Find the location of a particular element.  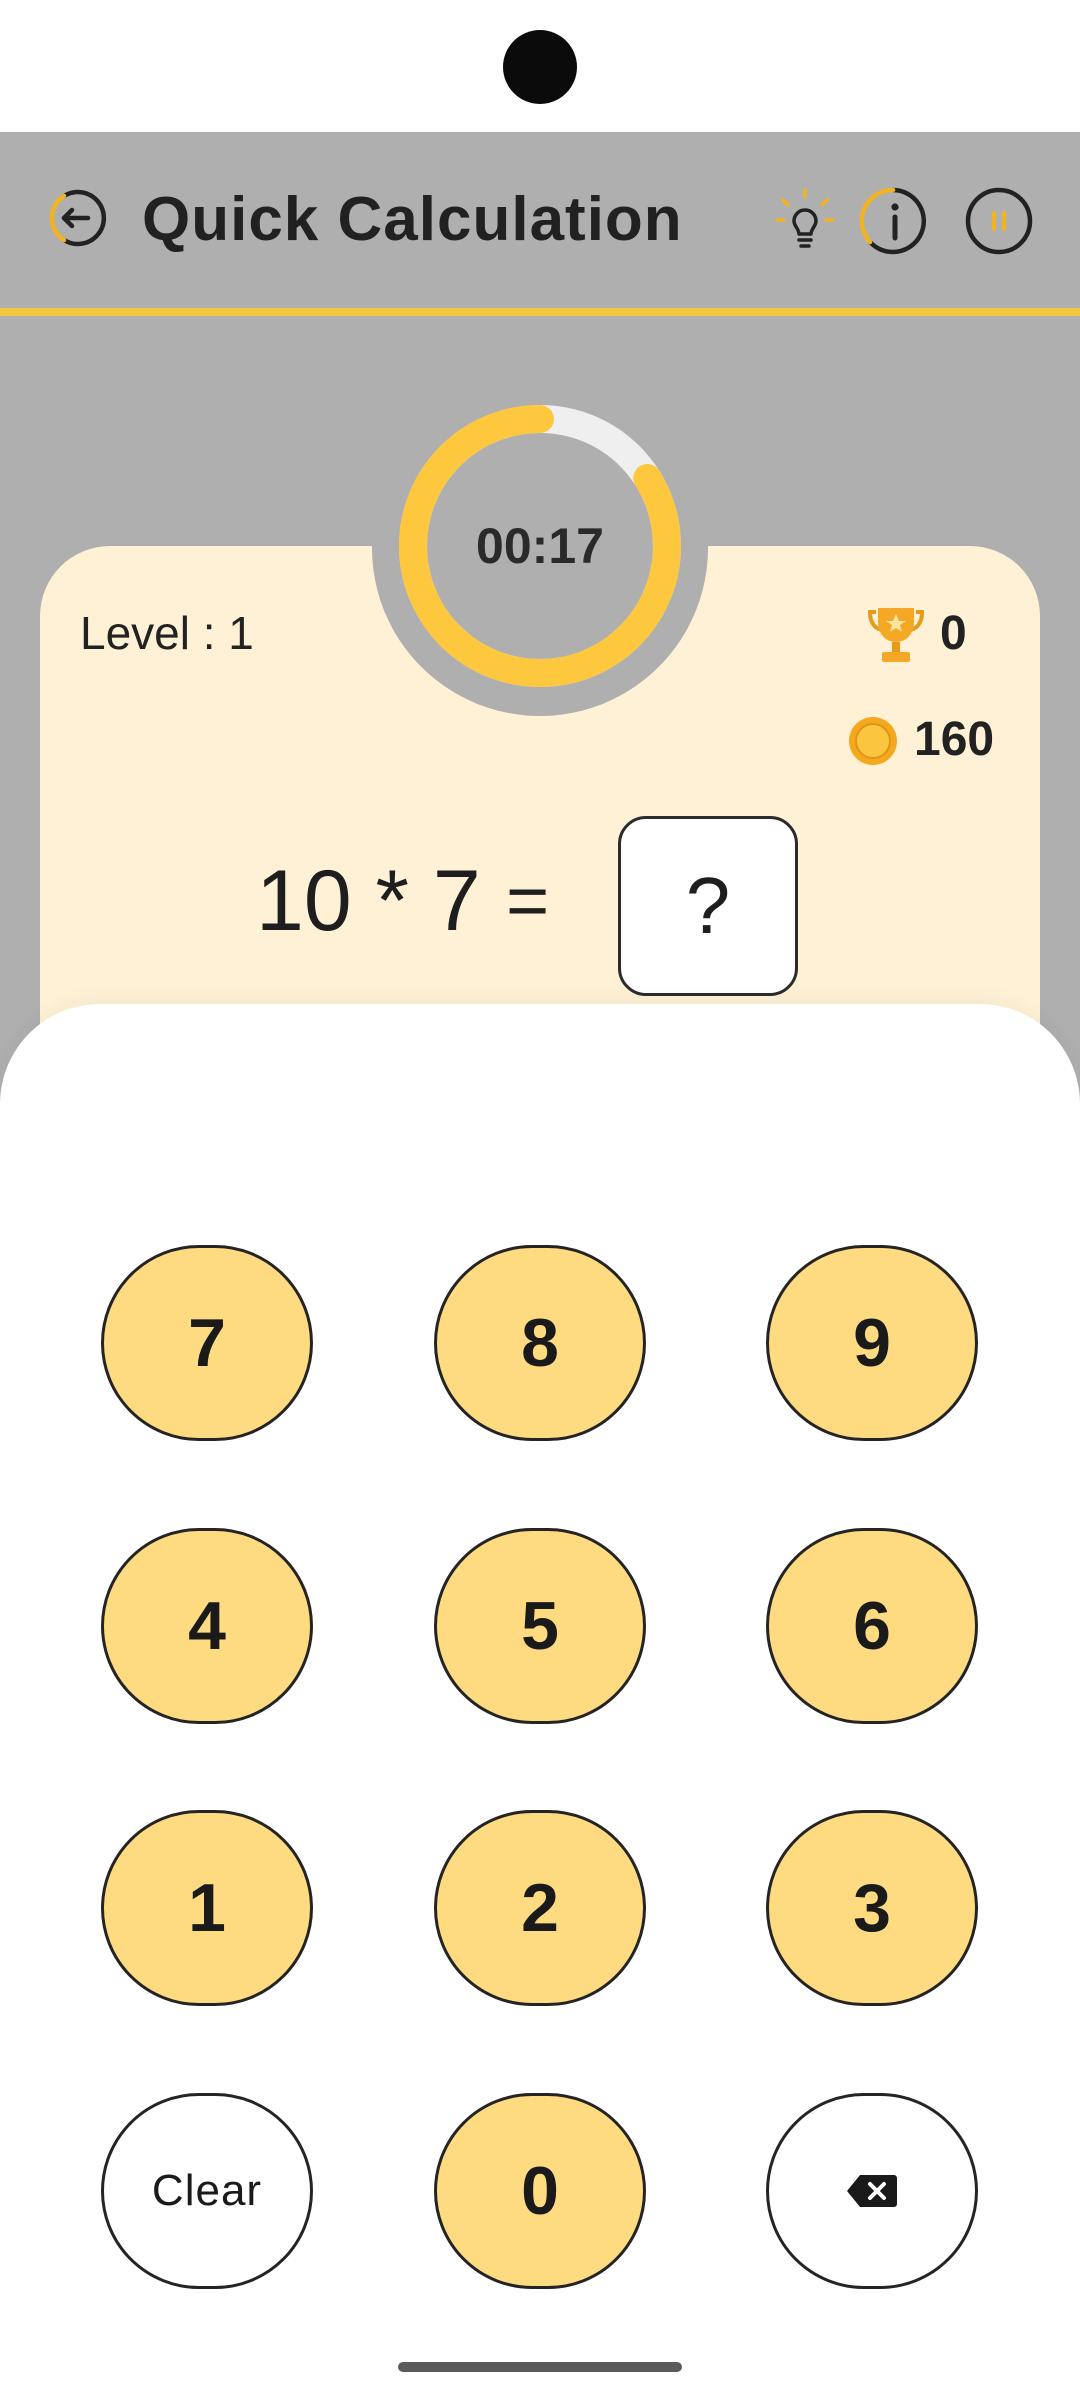

backspace-button is located at coordinates (872, 2191).